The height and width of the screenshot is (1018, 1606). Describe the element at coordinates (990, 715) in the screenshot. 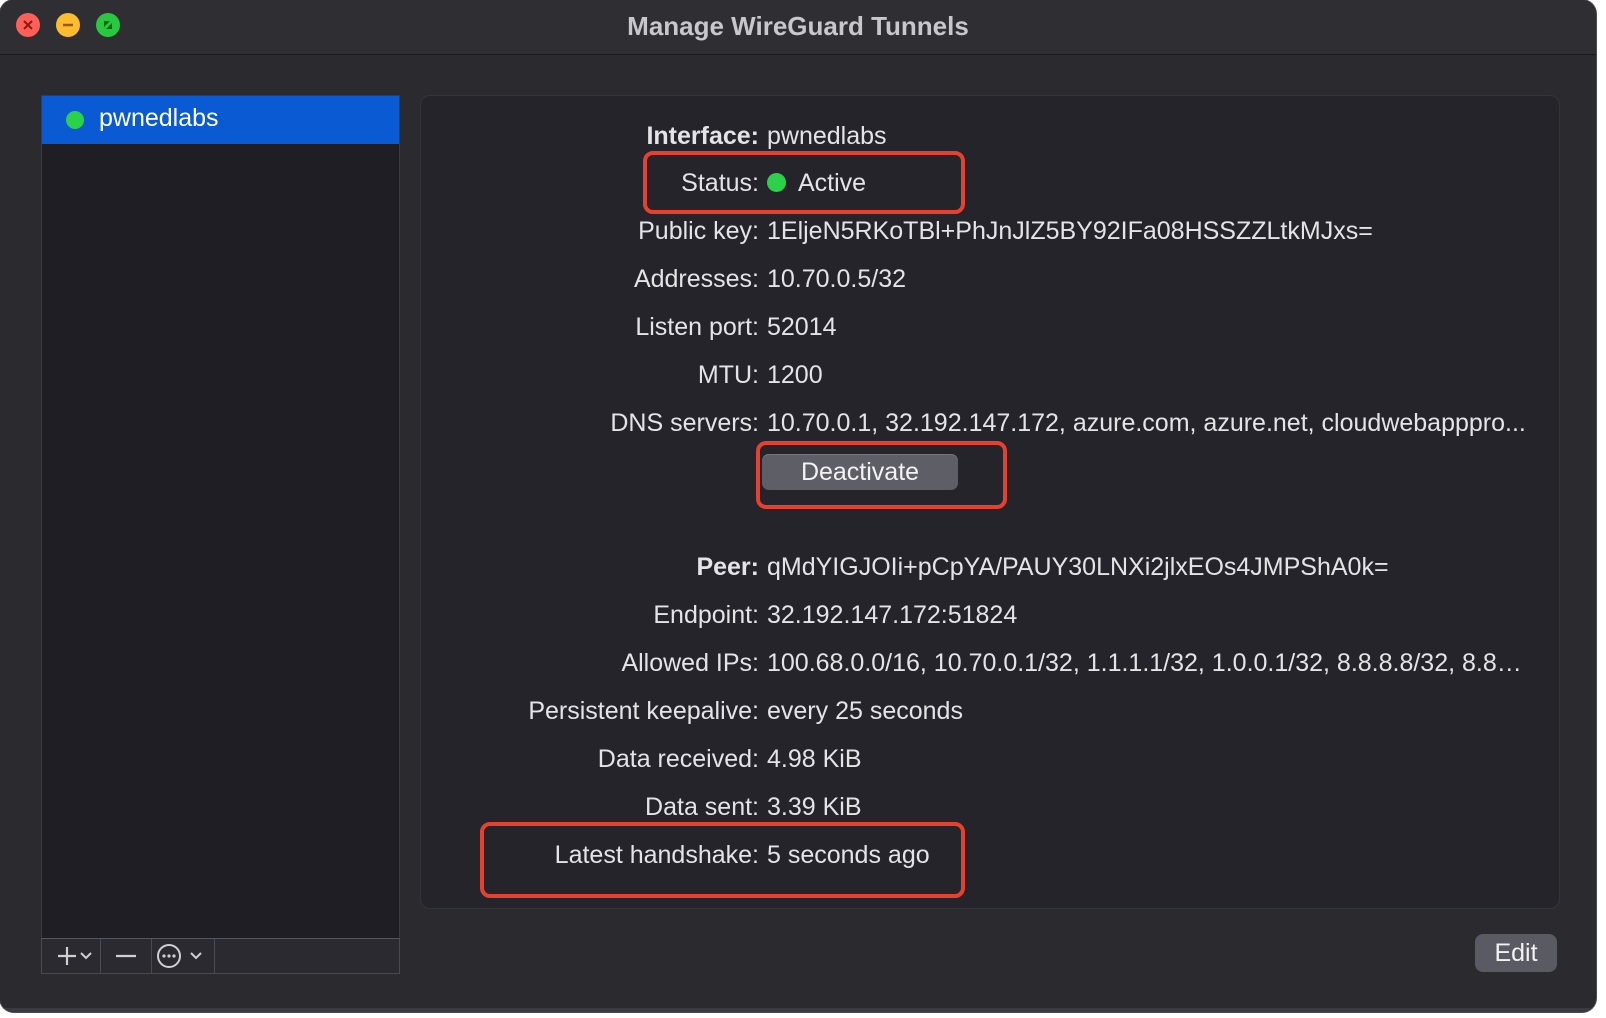

I see `keepalive-row: Persistent keepalive: every 25 seconds` at that location.